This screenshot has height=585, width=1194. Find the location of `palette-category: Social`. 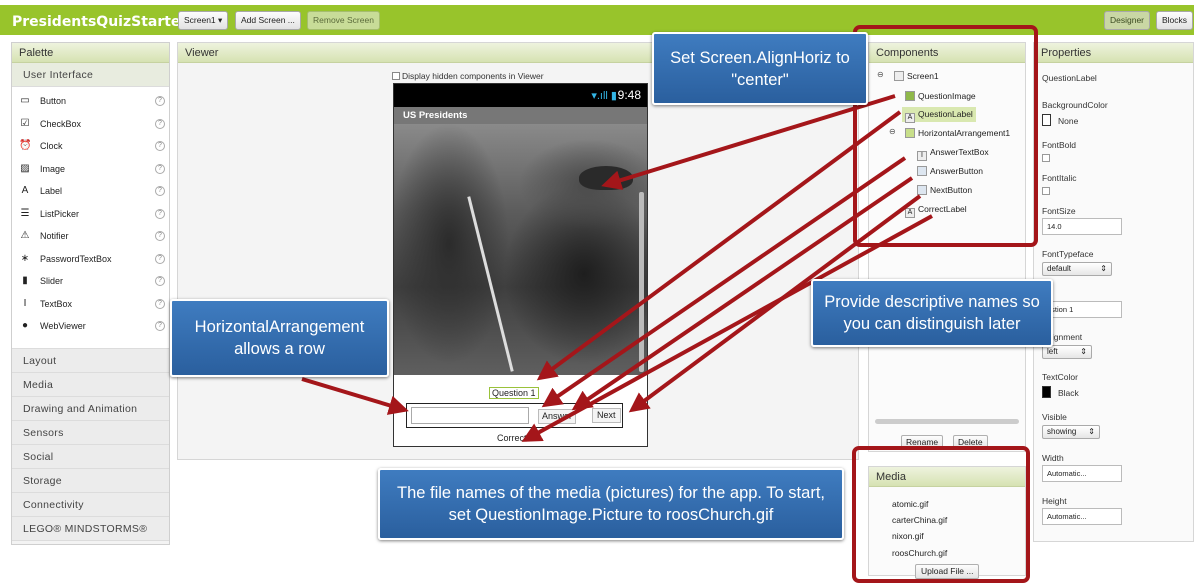

palette-category: Social is located at coordinates (90, 457).